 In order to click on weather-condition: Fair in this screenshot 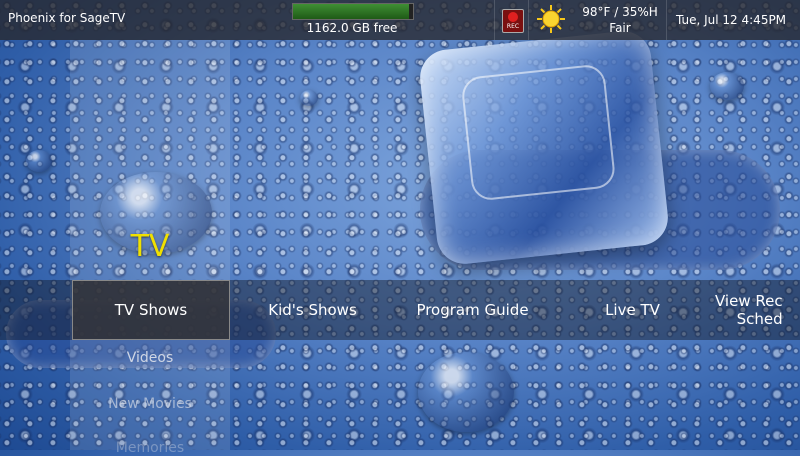, I will do `click(620, 28)`.